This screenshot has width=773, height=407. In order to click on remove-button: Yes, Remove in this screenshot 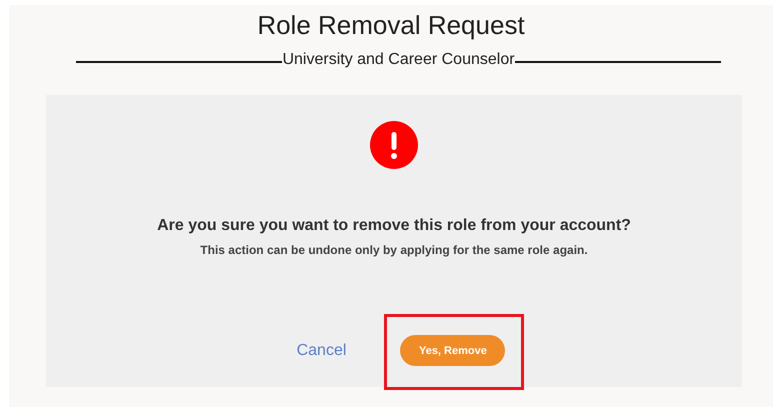, I will do `click(453, 350)`.